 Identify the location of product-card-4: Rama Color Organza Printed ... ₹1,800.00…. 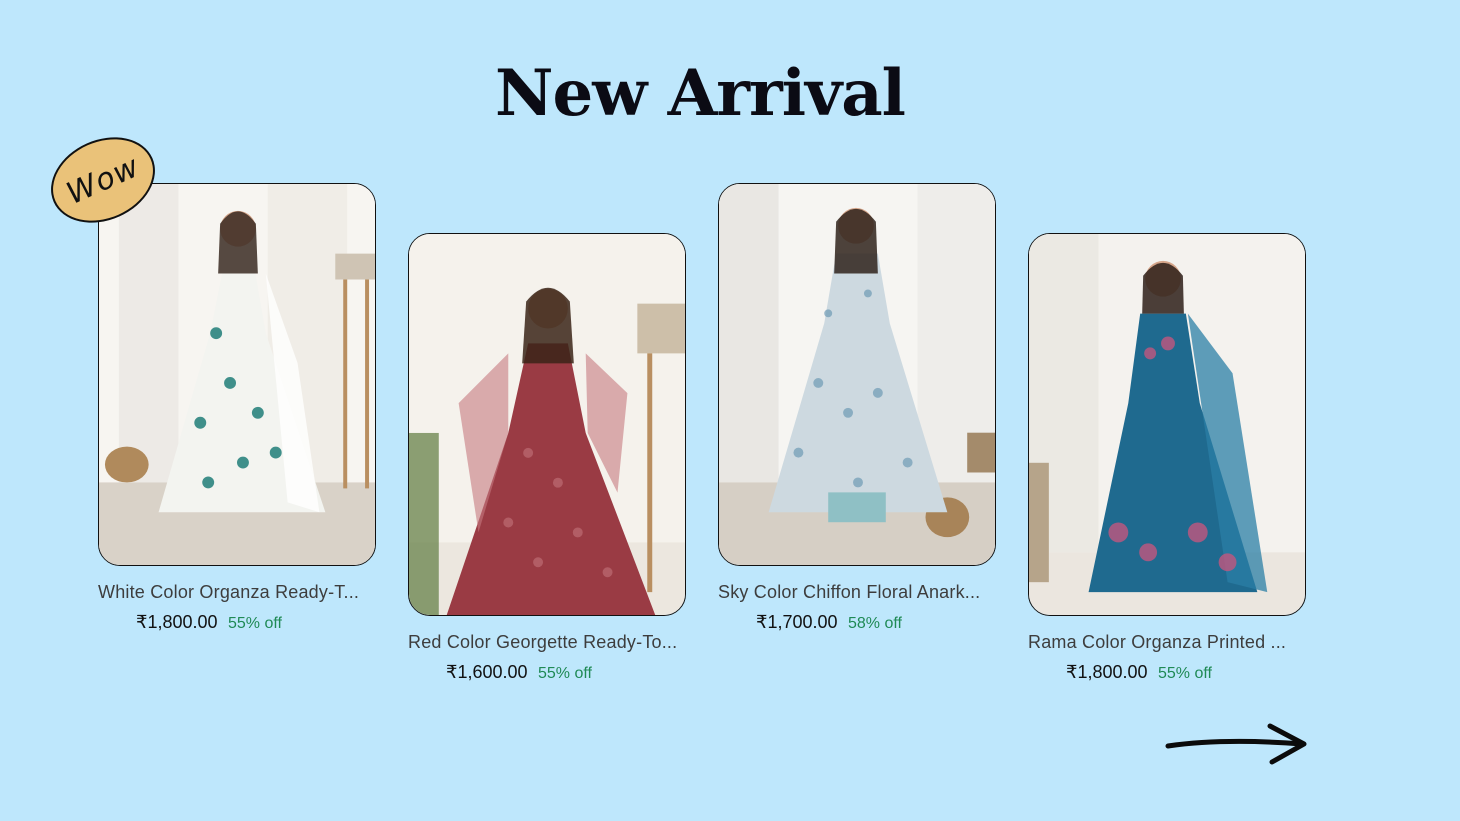
(1167, 458).